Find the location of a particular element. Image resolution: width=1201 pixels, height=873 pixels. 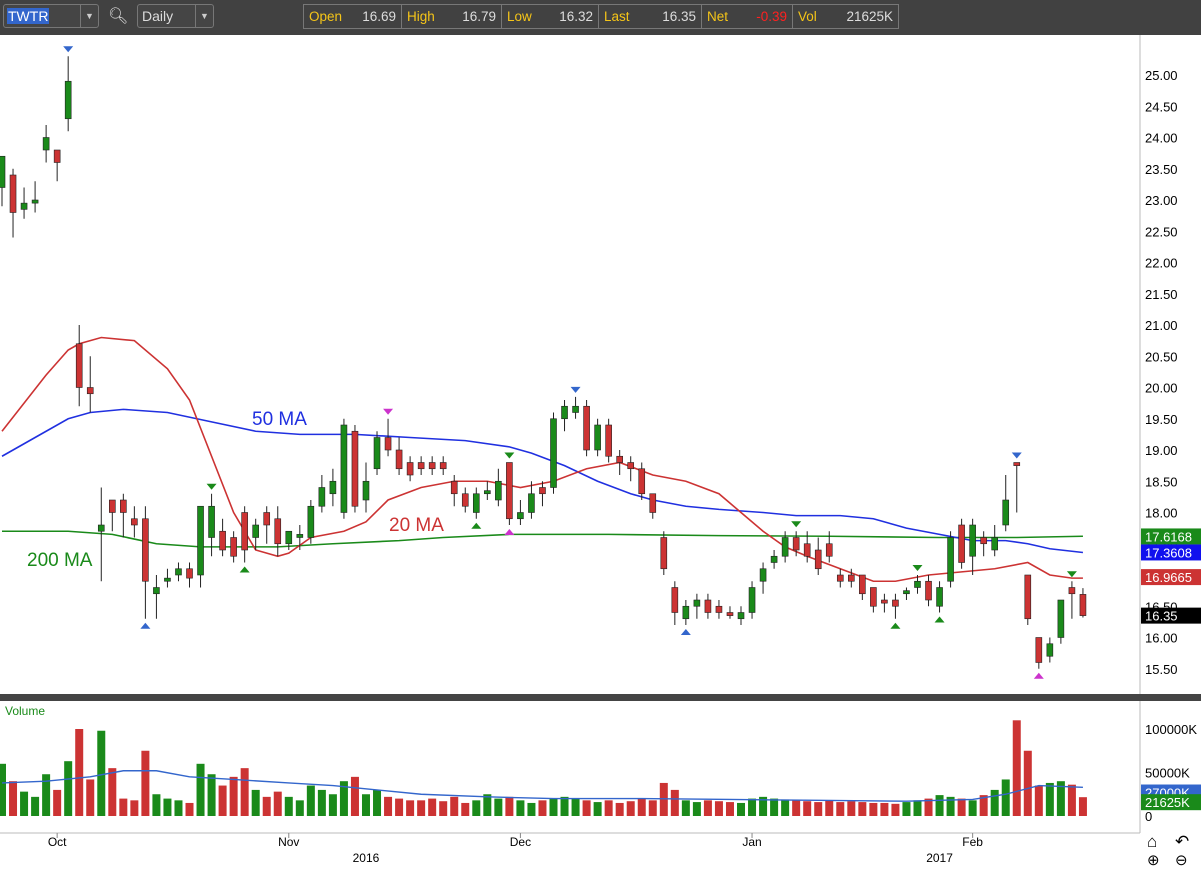

year-tick-label: 2016 is located at coordinates (366, 858).